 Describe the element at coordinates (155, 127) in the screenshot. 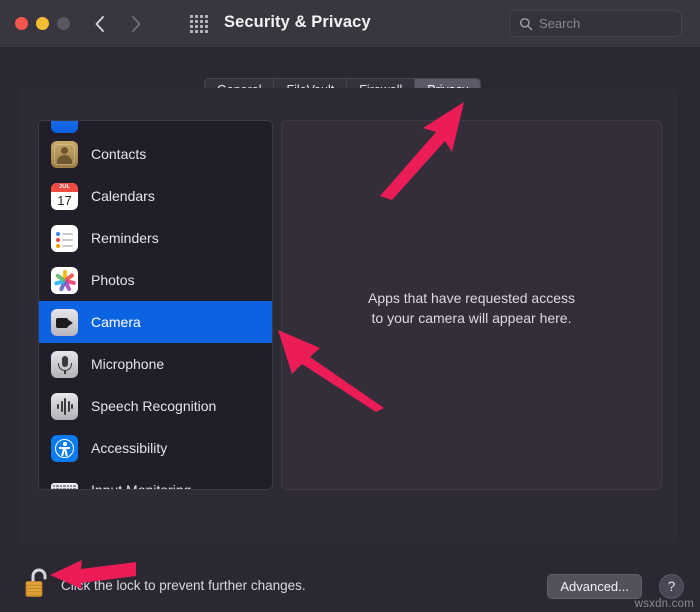

I see `sidebar-item-location-services` at that location.